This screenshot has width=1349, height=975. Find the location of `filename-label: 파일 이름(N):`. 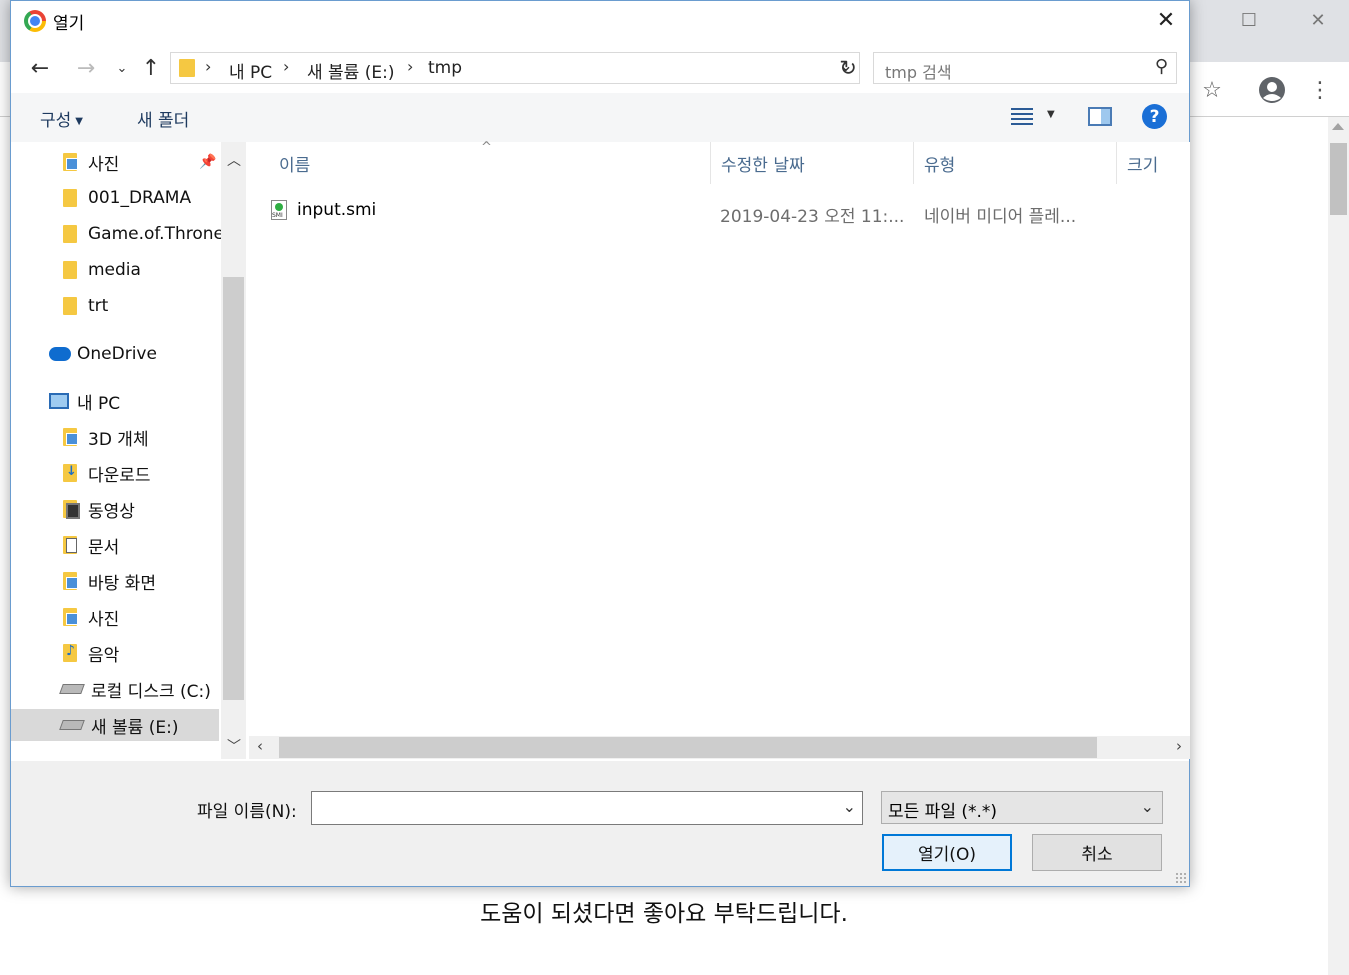

filename-label: 파일 이름(N): is located at coordinates (247, 812).